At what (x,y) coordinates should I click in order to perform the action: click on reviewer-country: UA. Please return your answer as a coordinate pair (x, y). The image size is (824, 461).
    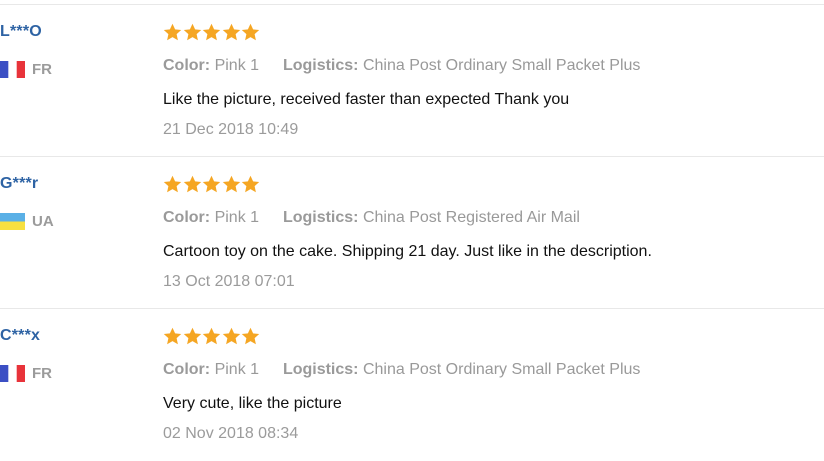
    Looking at the image, I should click on (27, 221).